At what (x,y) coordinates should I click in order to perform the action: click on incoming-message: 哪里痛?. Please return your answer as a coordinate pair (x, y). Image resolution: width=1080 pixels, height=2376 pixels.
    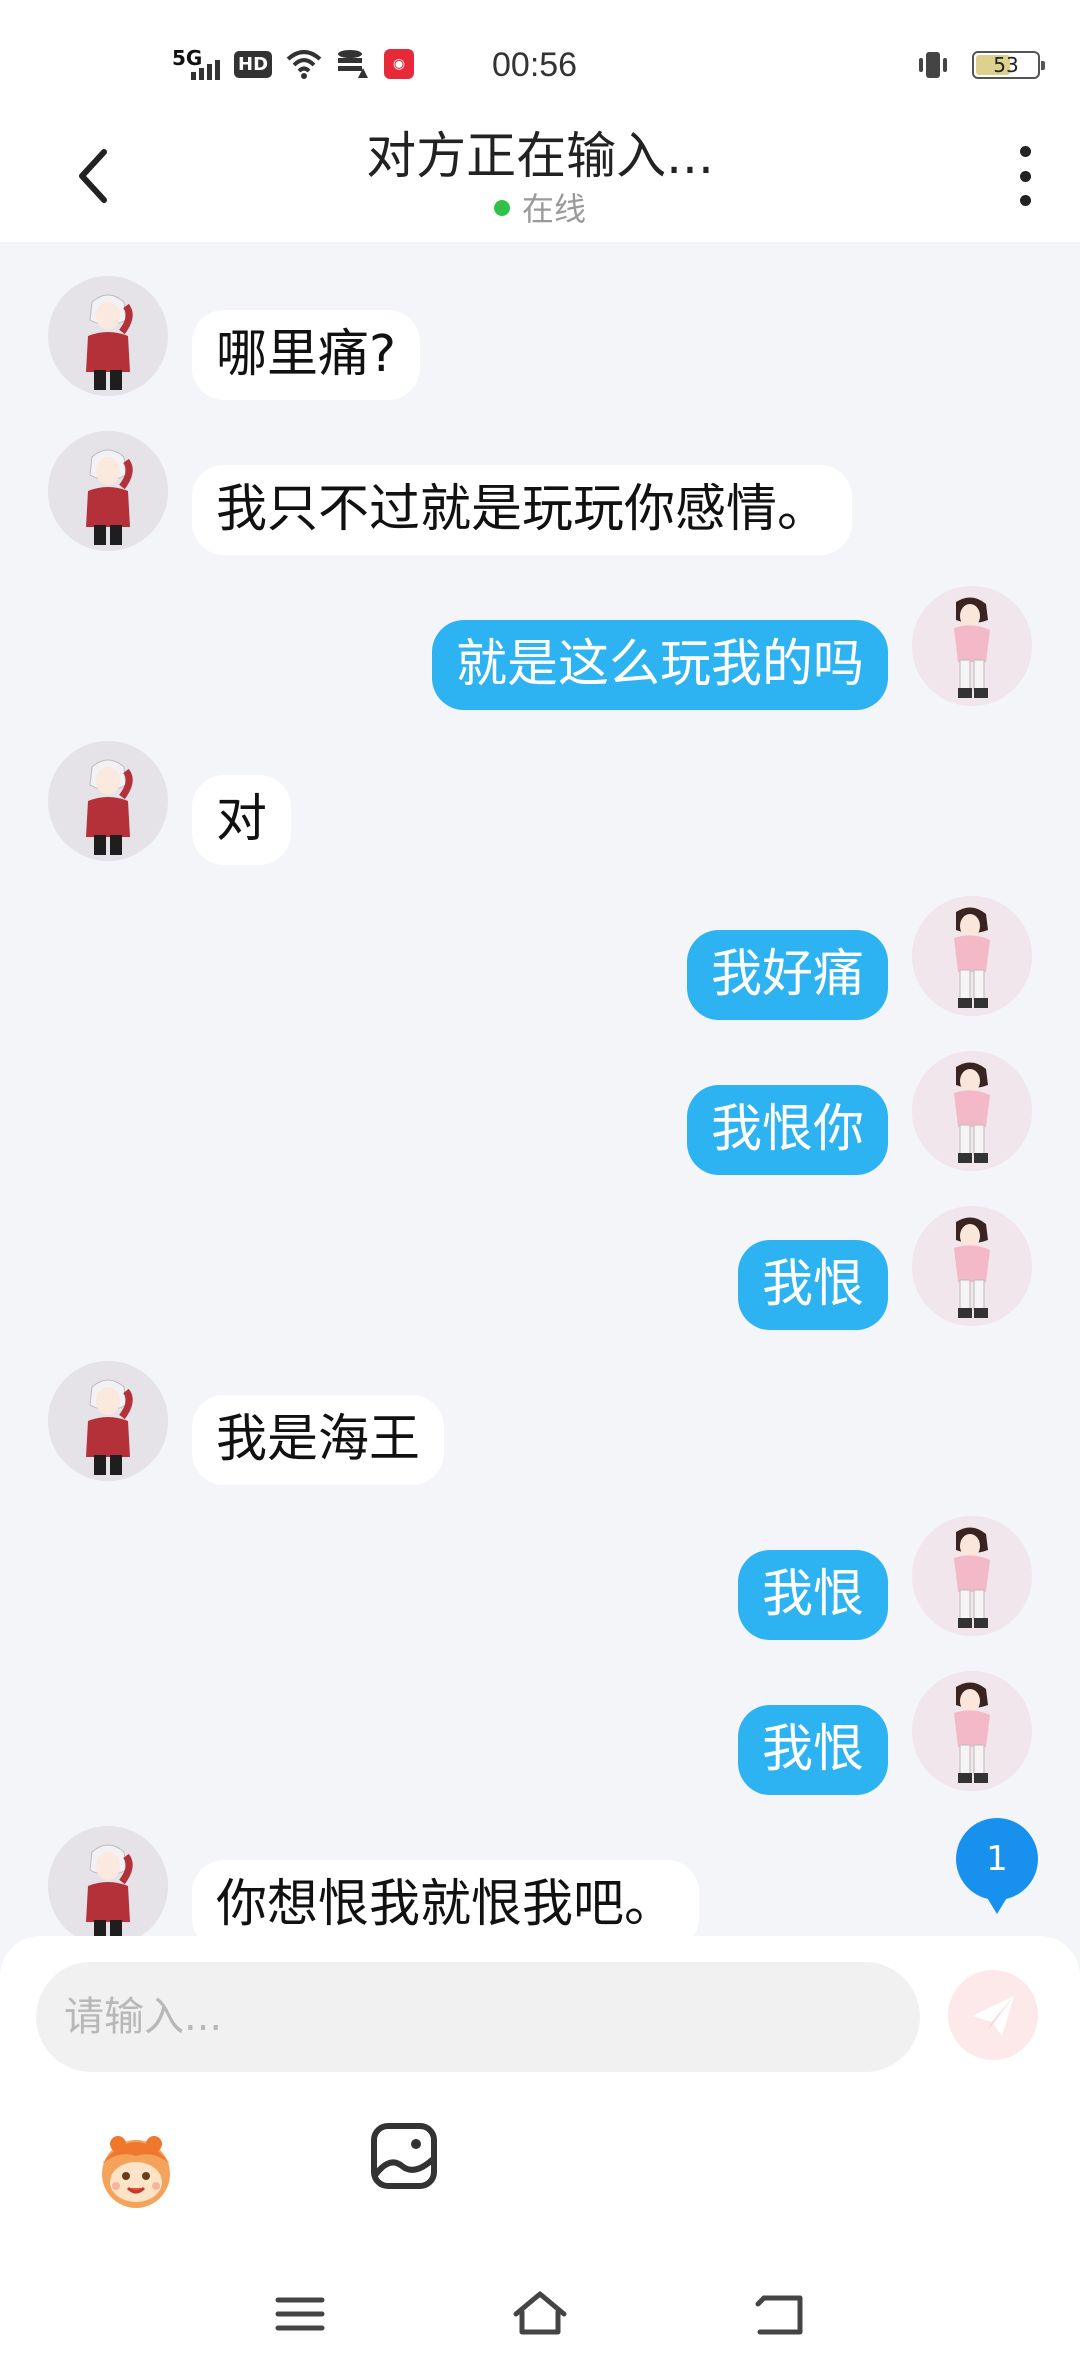
    Looking at the image, I should click on (540, 338).